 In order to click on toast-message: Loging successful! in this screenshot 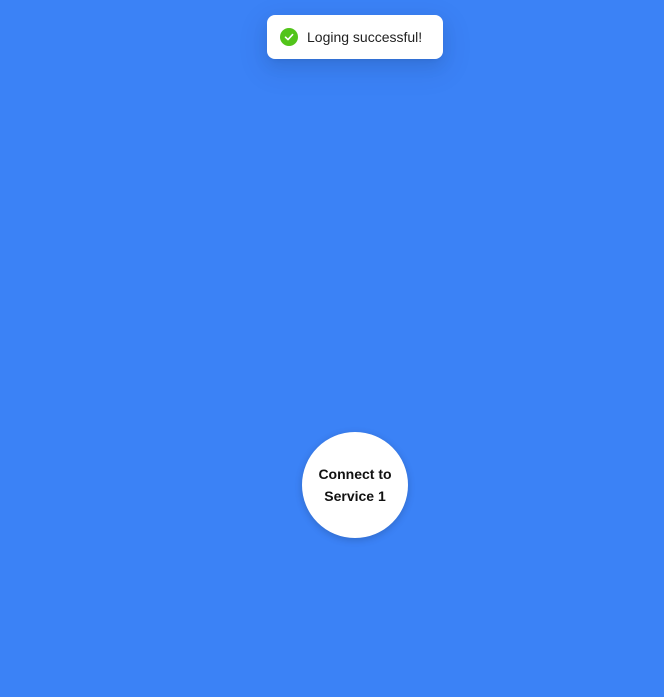, I will do `click(365, 37)`.